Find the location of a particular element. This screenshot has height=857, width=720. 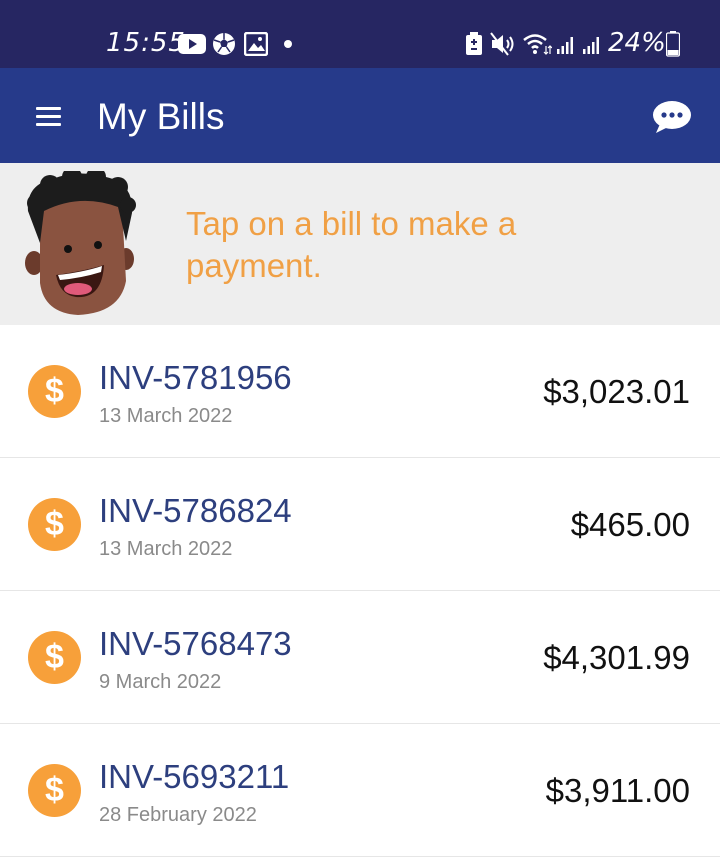

mute-icon is located at coordinates (502, 44).